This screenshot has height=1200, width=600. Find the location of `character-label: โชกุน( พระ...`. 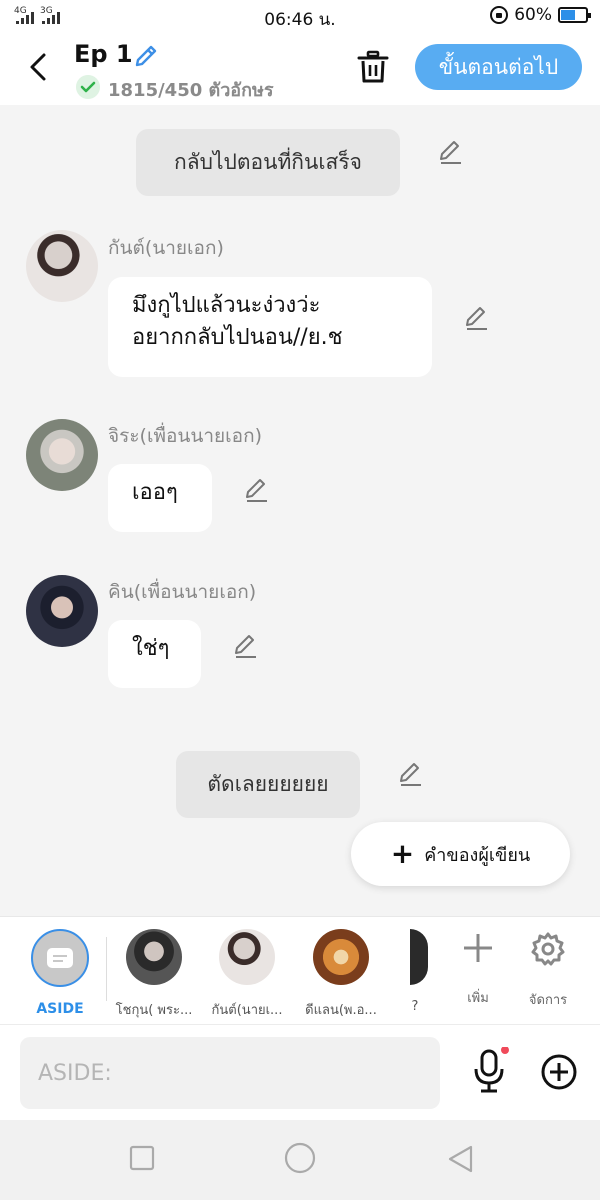

character-label: โชกุน( พระ... is located at coordinates (154, 1010).